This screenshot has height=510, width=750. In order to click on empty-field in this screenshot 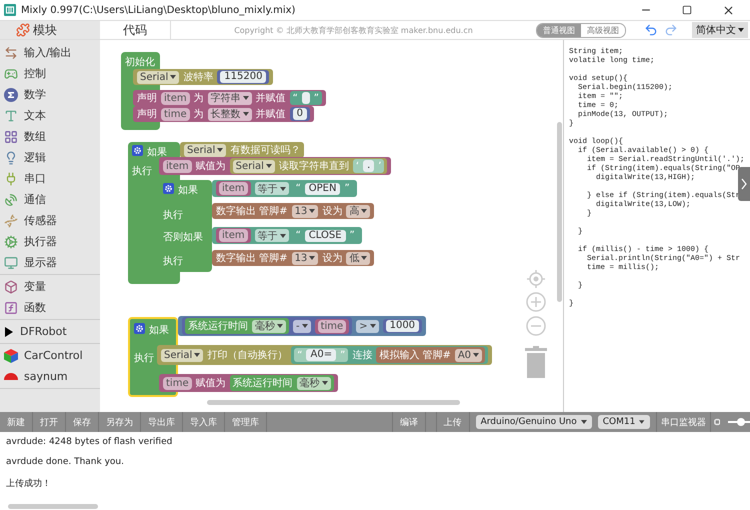, I will do `click(306, 98)`.